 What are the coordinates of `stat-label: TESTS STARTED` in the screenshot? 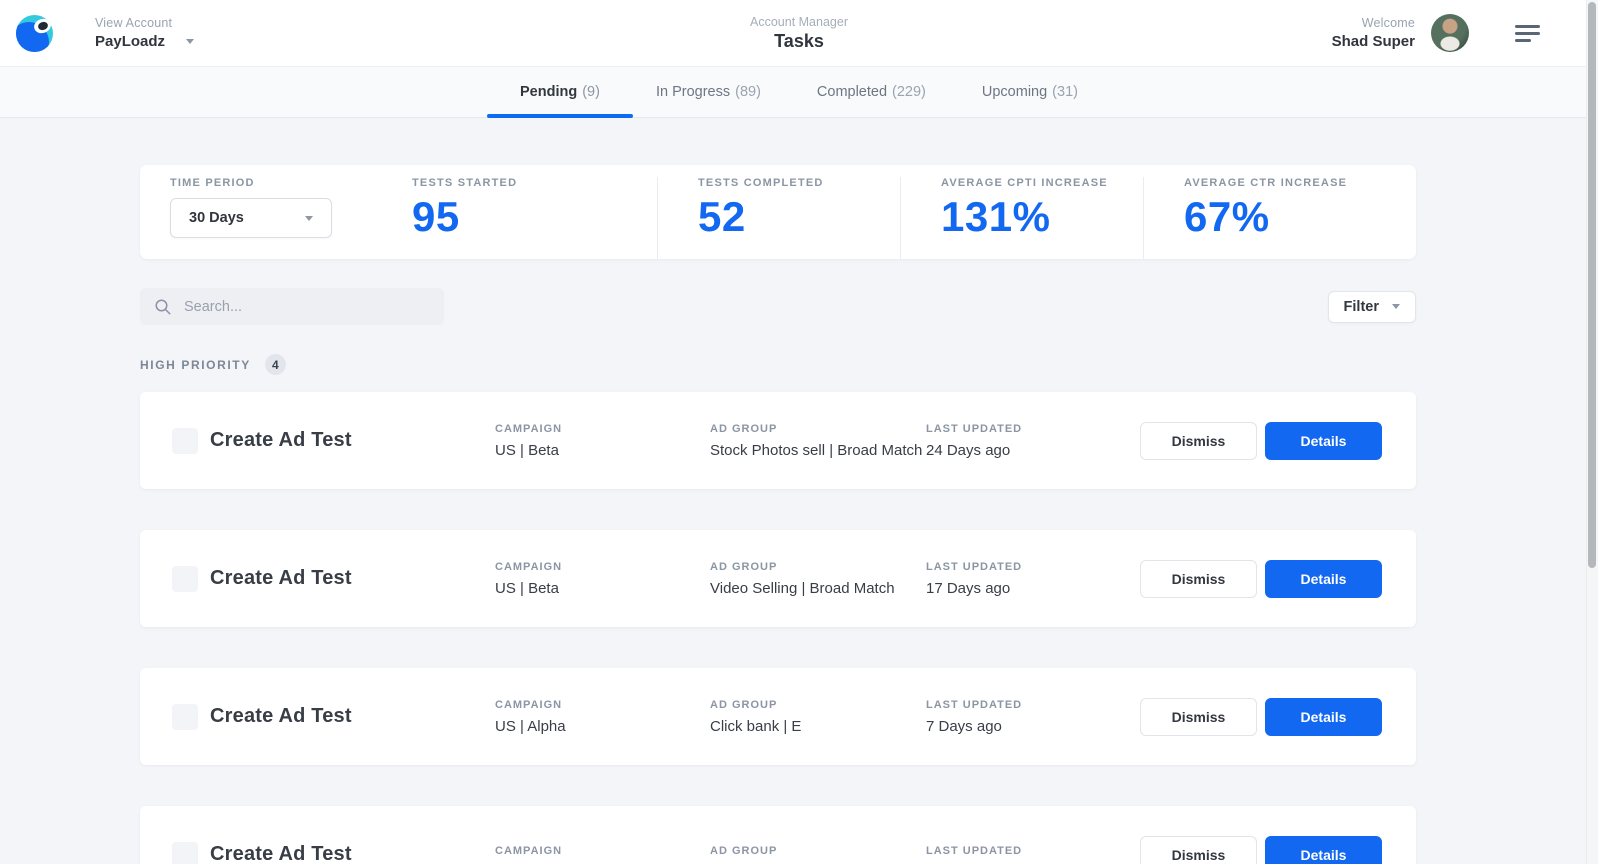 It's located at (465, 183).